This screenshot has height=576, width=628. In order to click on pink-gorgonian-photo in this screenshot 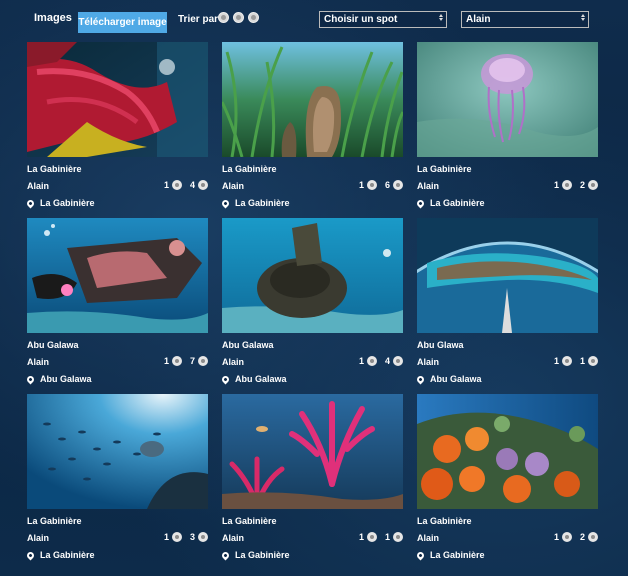, I will do `click(312, 451)`.